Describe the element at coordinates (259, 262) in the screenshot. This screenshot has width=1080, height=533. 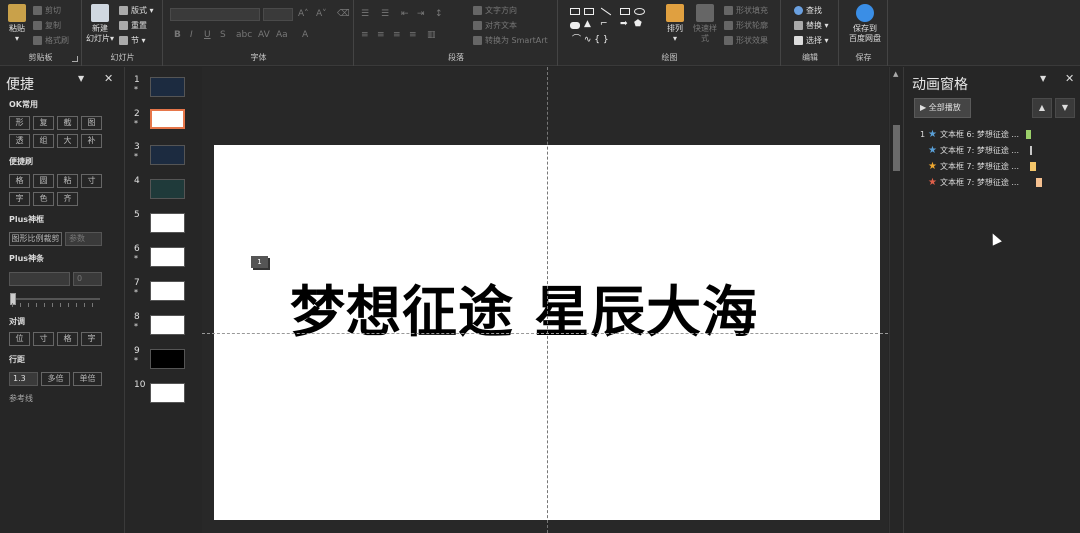
I see `animation-order-tag: 1` at that location.